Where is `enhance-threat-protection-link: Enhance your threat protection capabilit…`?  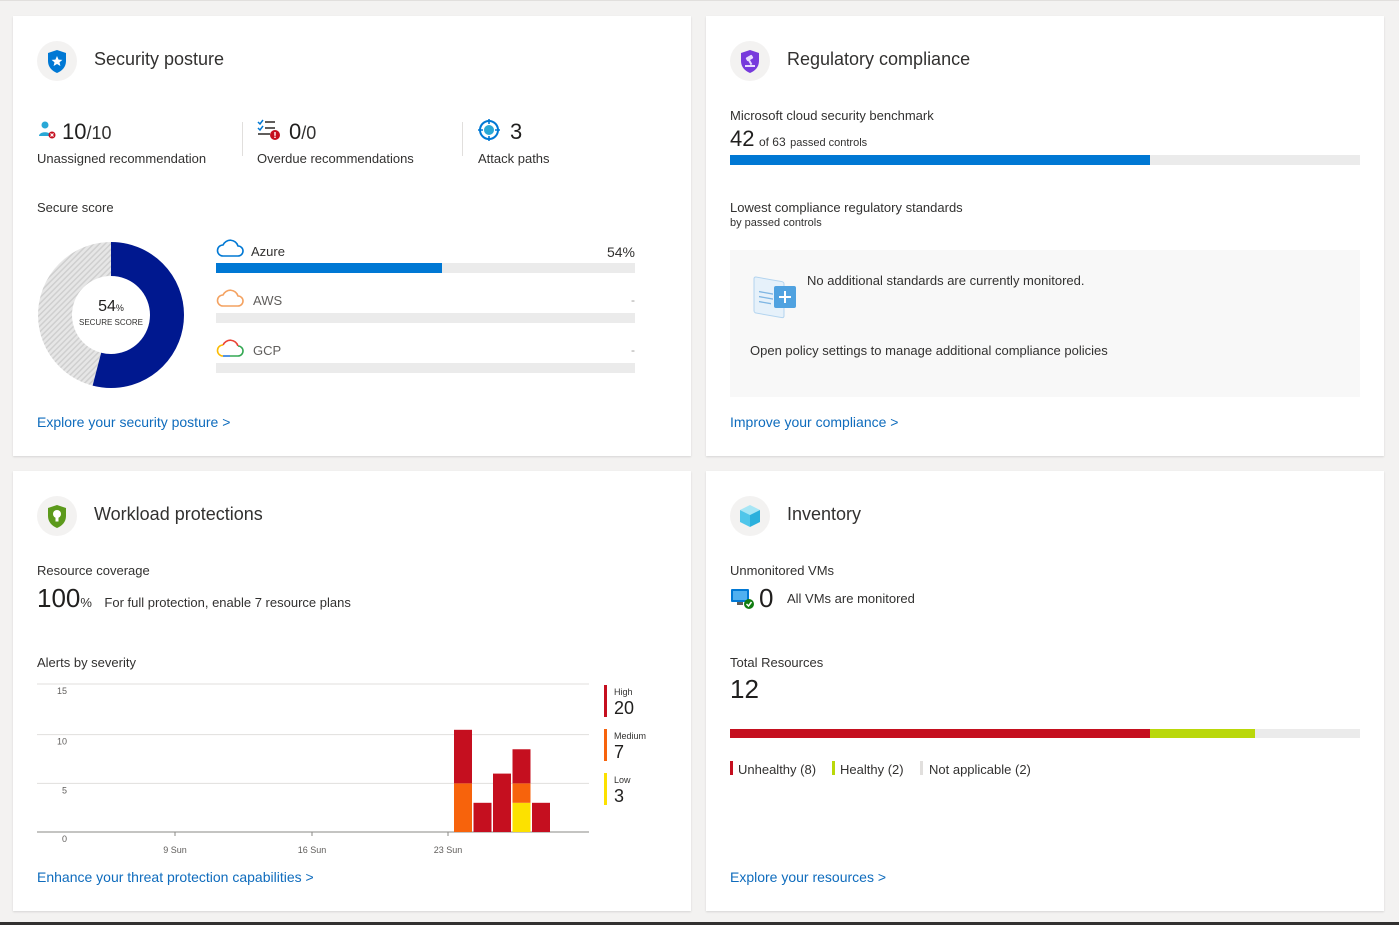 enhance-threat-protection-link: Enhance your threat protection capabilit… is located at coordinates (175, 877).